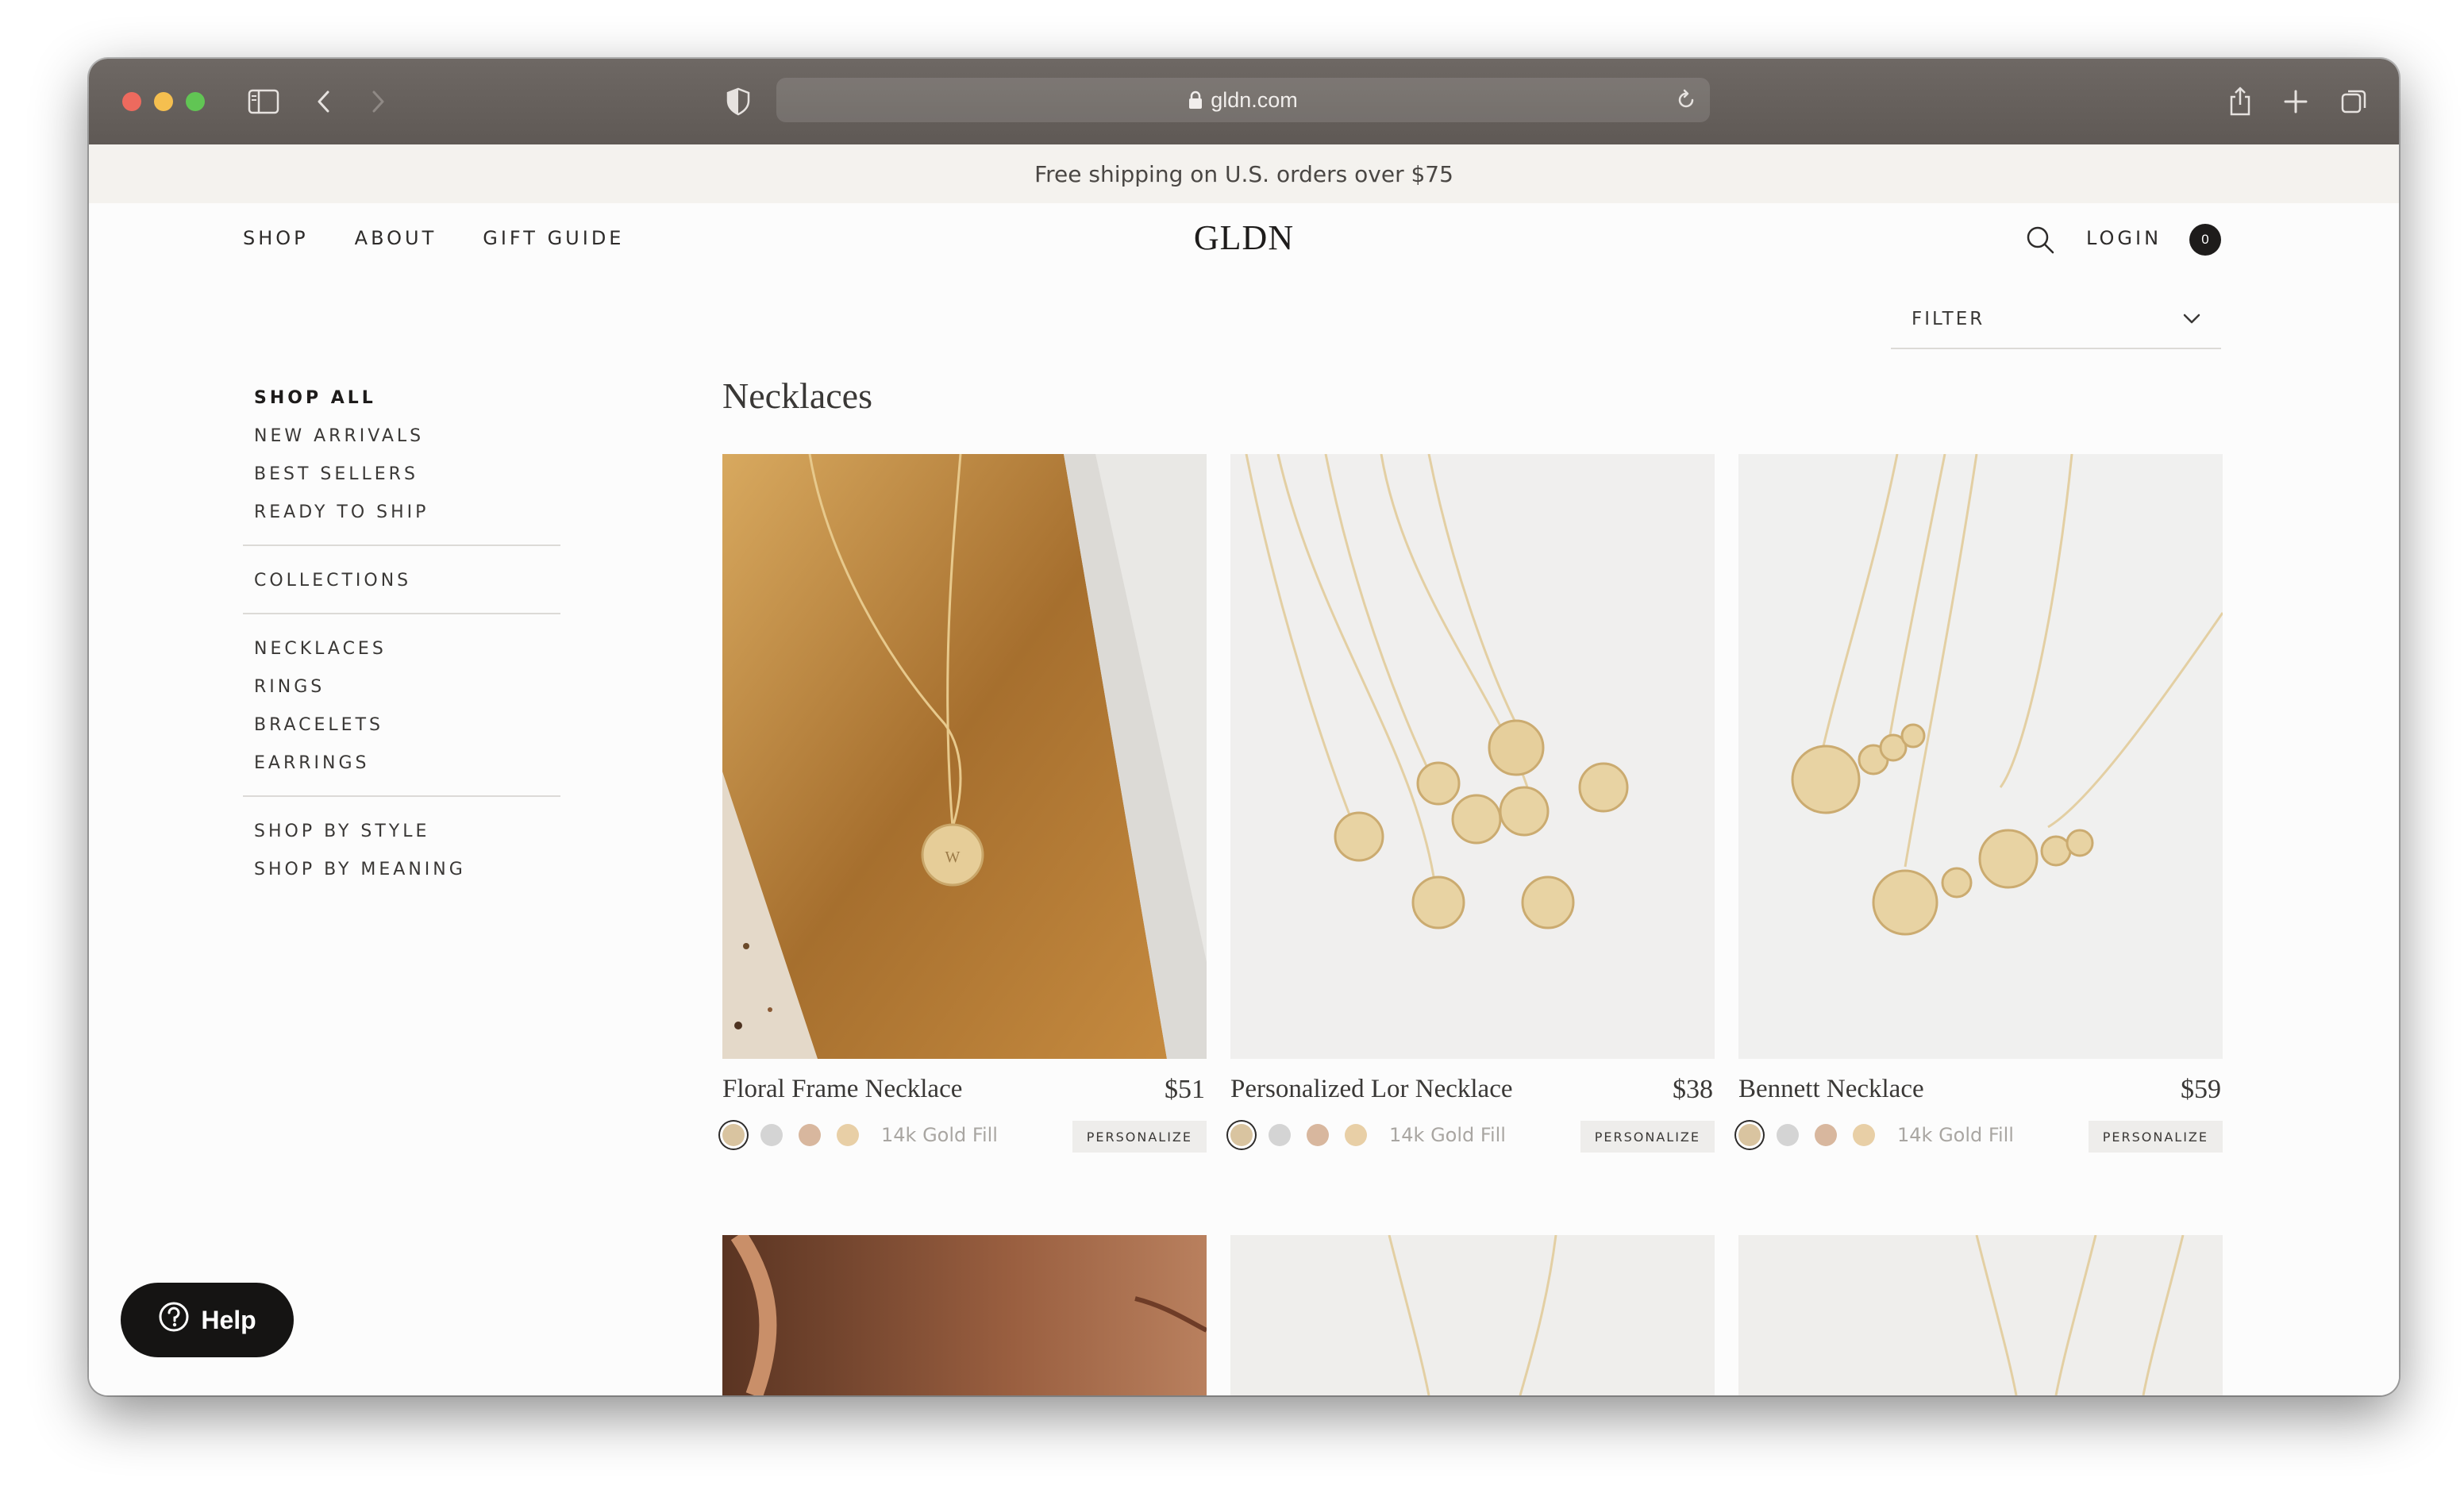 The image size is (2464, 1497). Describe the element at coordinates (174, 1320) in the screenshot. I see `help-icon` at that location.